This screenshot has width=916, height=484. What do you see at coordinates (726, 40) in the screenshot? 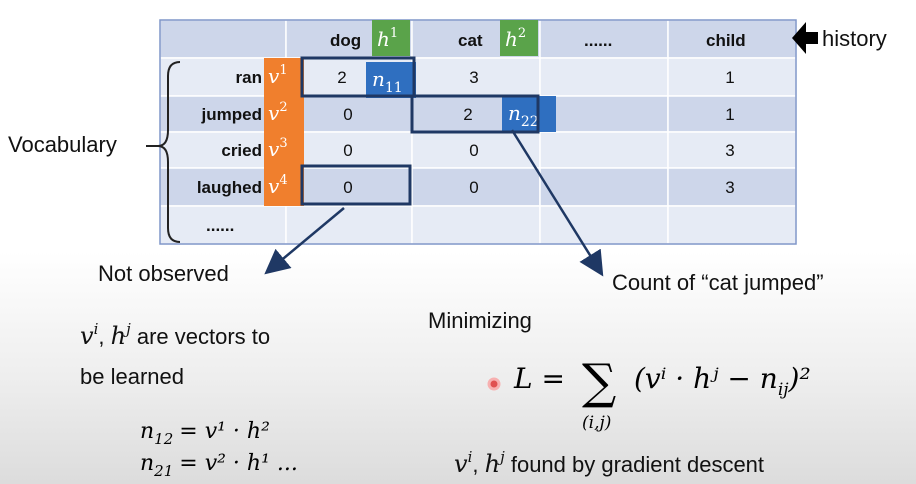
I see `column-header: child` at bounding box center [726, 40].